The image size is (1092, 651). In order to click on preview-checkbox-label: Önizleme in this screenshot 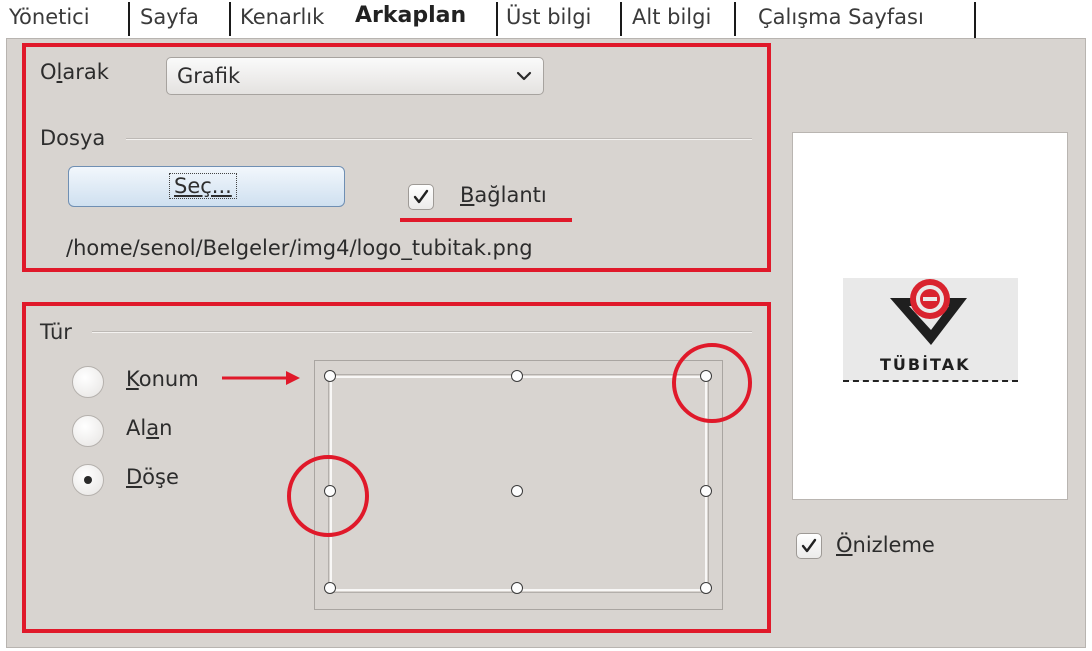, I will do `click(885, 545)`.